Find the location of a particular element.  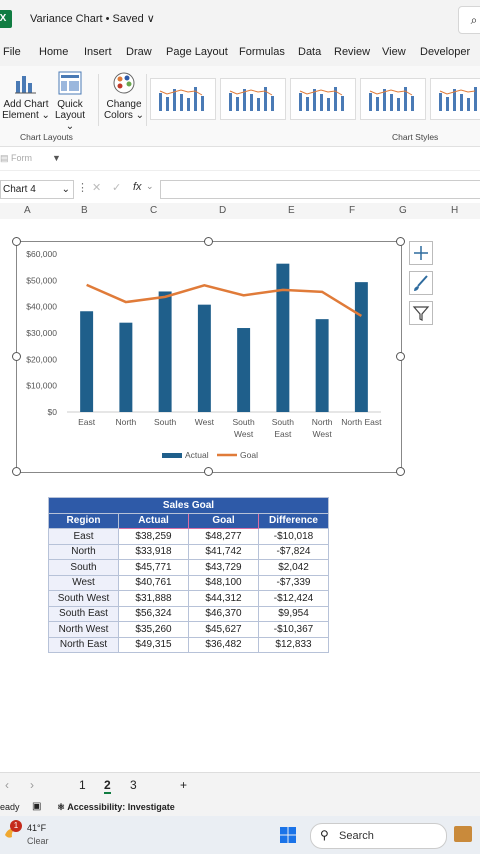

chevron-right-icon: › is located at coordinates (32, 785).